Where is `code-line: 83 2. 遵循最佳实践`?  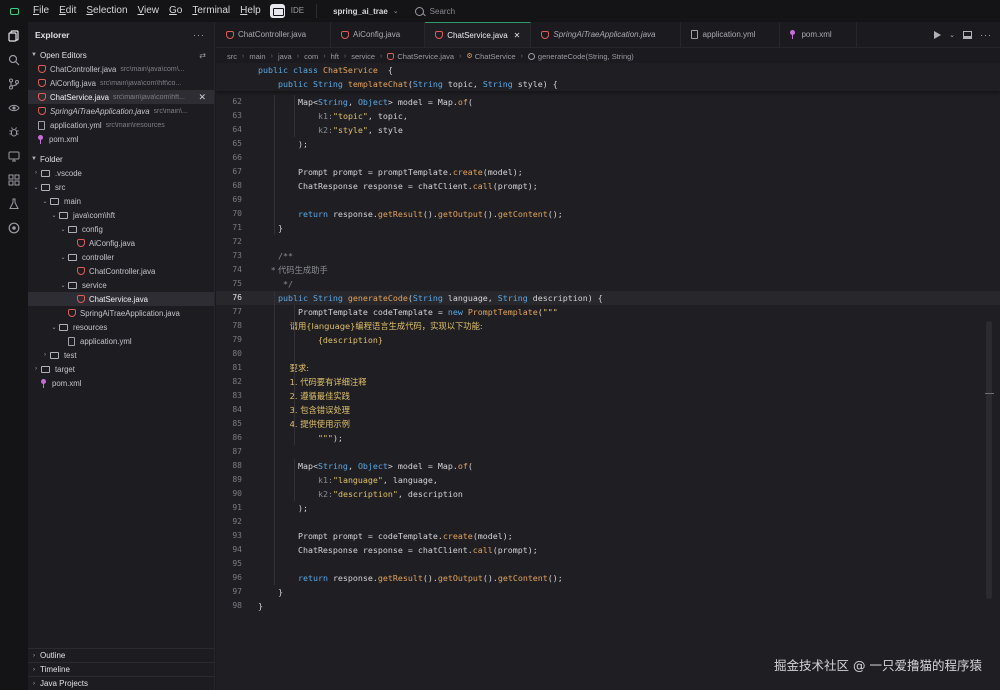 code-line: 83 2. 遵循最佳实践 is located at coordinates (608, 396).